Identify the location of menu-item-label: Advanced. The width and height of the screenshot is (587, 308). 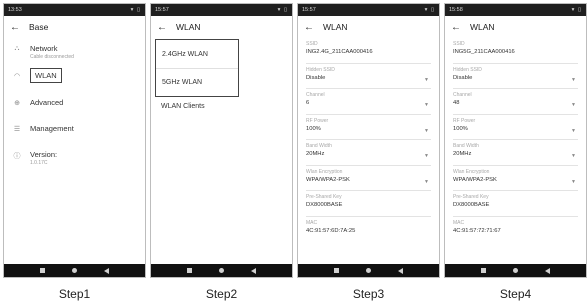
(47, 102).